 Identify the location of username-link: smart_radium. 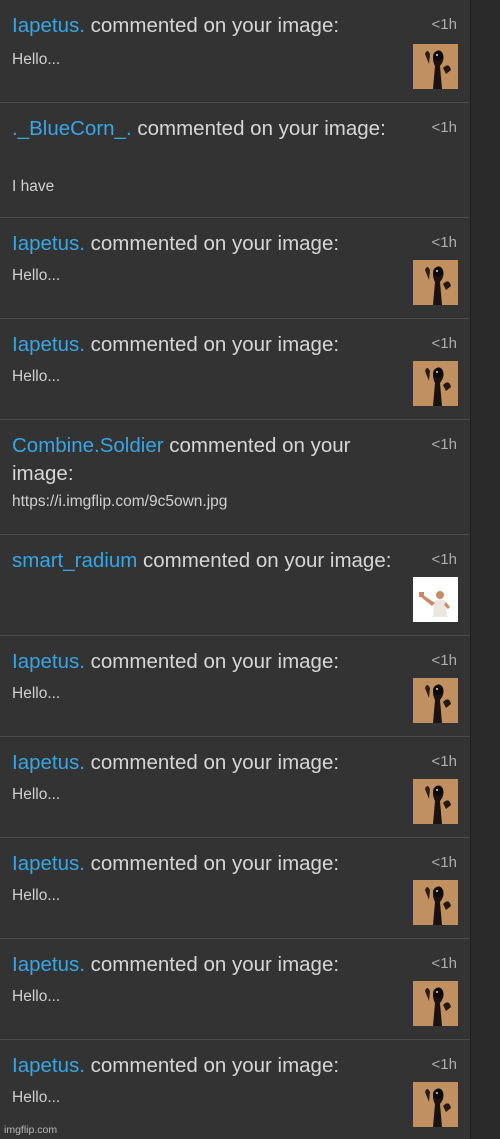
(74, 560).